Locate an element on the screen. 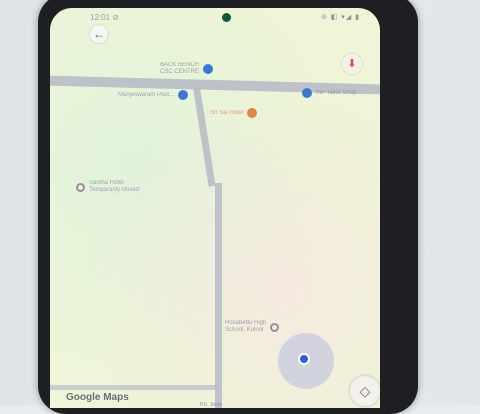 Image resolution: width=480 pixels, height=414 pixels. system-status-icons: ⊘ ◧ ▾◢ ▮ is located at coordinates (340, 17).